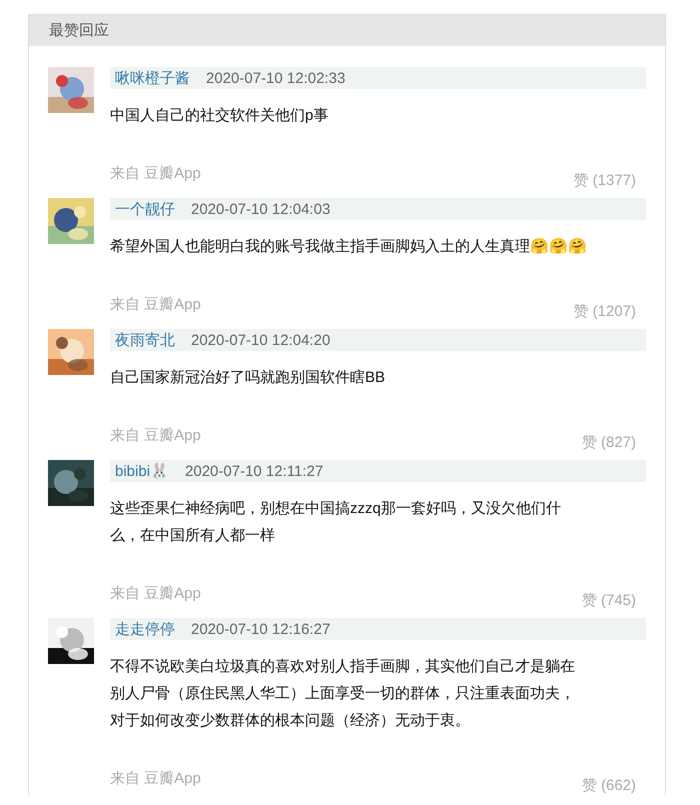 This screenshot has height=805, width=700. Describe the element at coordinates (260, 629) in the screenshot. I see `timestamp: 2020-07-10 12:16:27` at that location.